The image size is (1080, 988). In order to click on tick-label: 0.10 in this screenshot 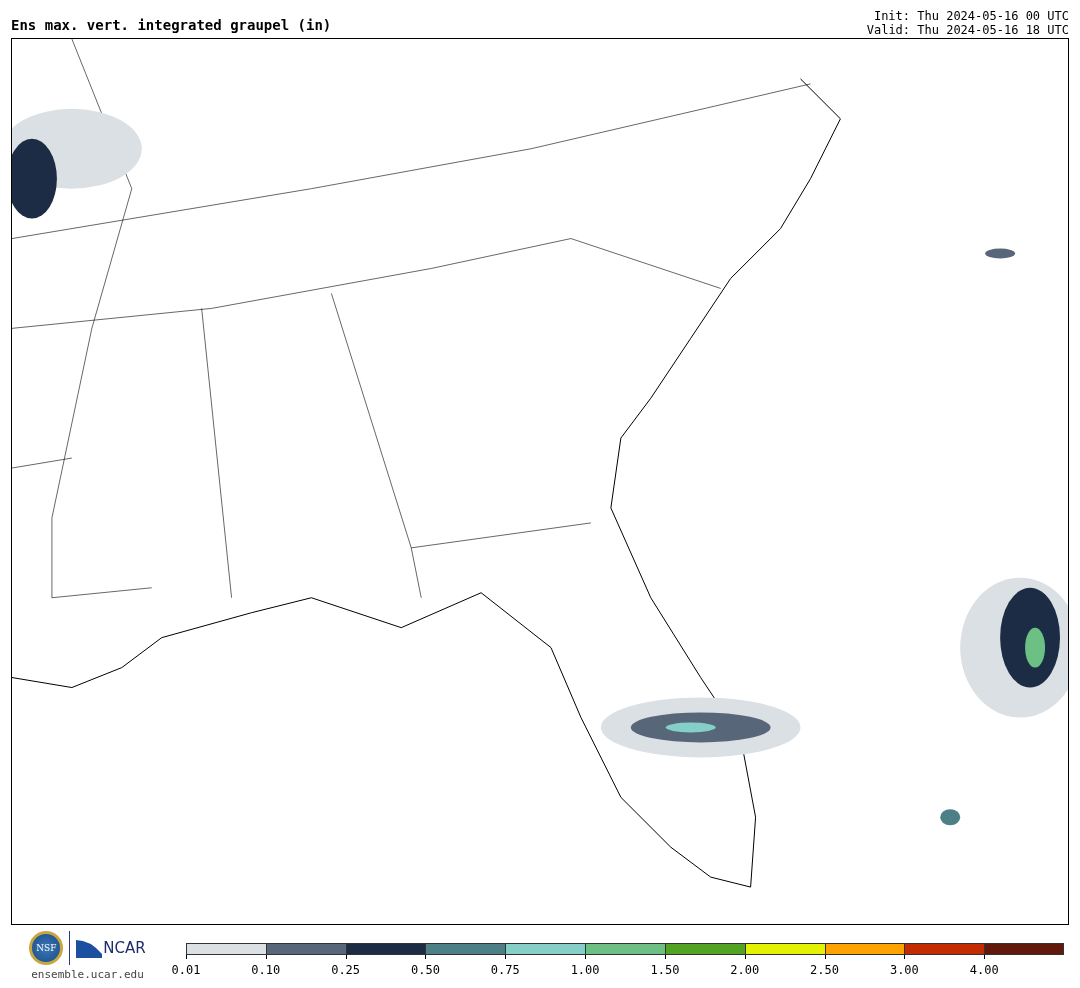, I will do `click(266, 970)`.